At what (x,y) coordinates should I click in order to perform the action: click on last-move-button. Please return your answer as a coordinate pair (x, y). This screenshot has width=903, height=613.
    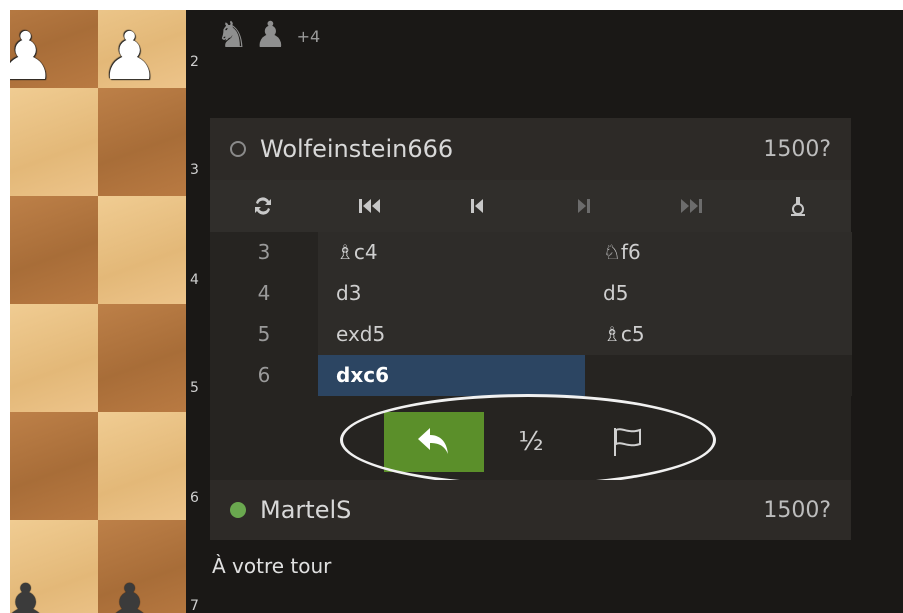
    Looking at the image, I should click on (690, 206).